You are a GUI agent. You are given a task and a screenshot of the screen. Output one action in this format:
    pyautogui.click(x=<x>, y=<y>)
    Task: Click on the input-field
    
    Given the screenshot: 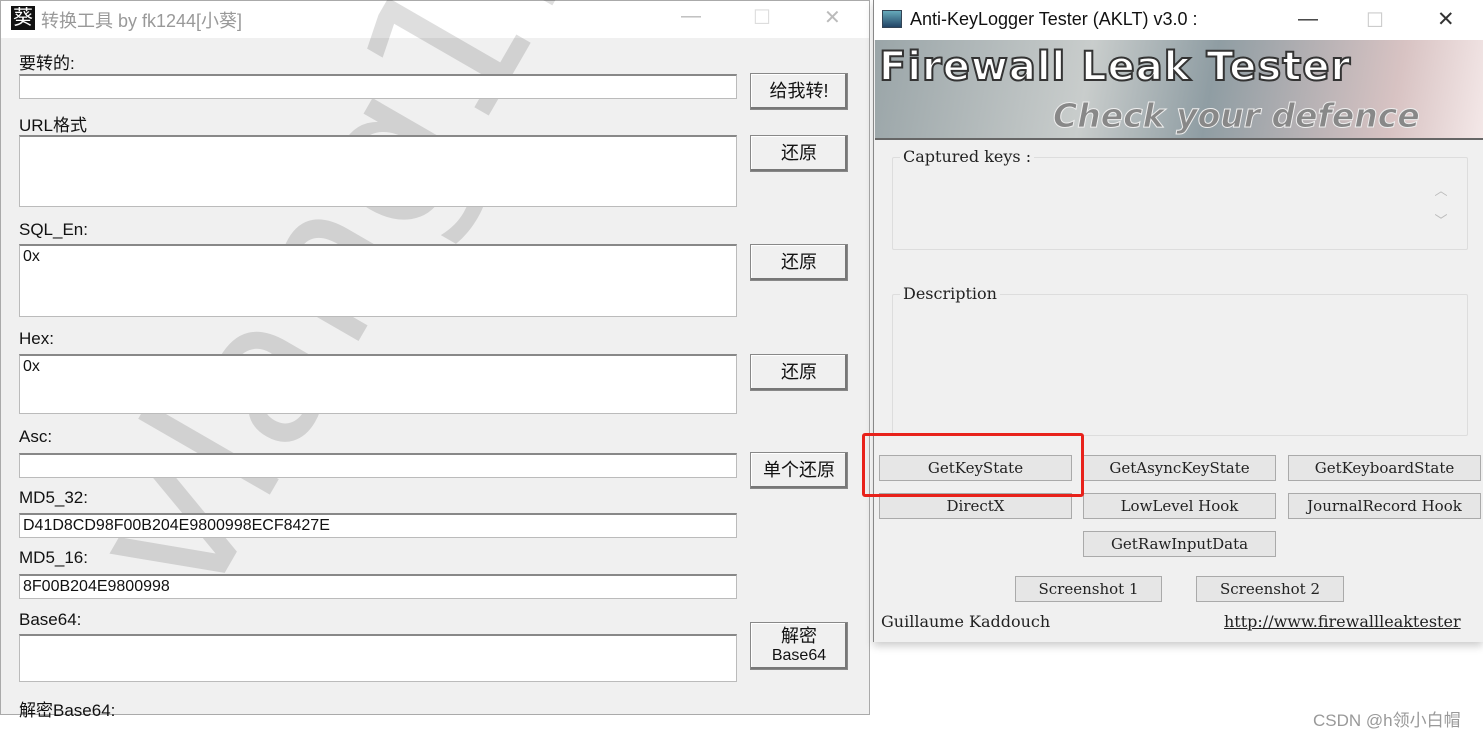 What is the action you would take?
    pyautogui.click(x=378, y=86)
    